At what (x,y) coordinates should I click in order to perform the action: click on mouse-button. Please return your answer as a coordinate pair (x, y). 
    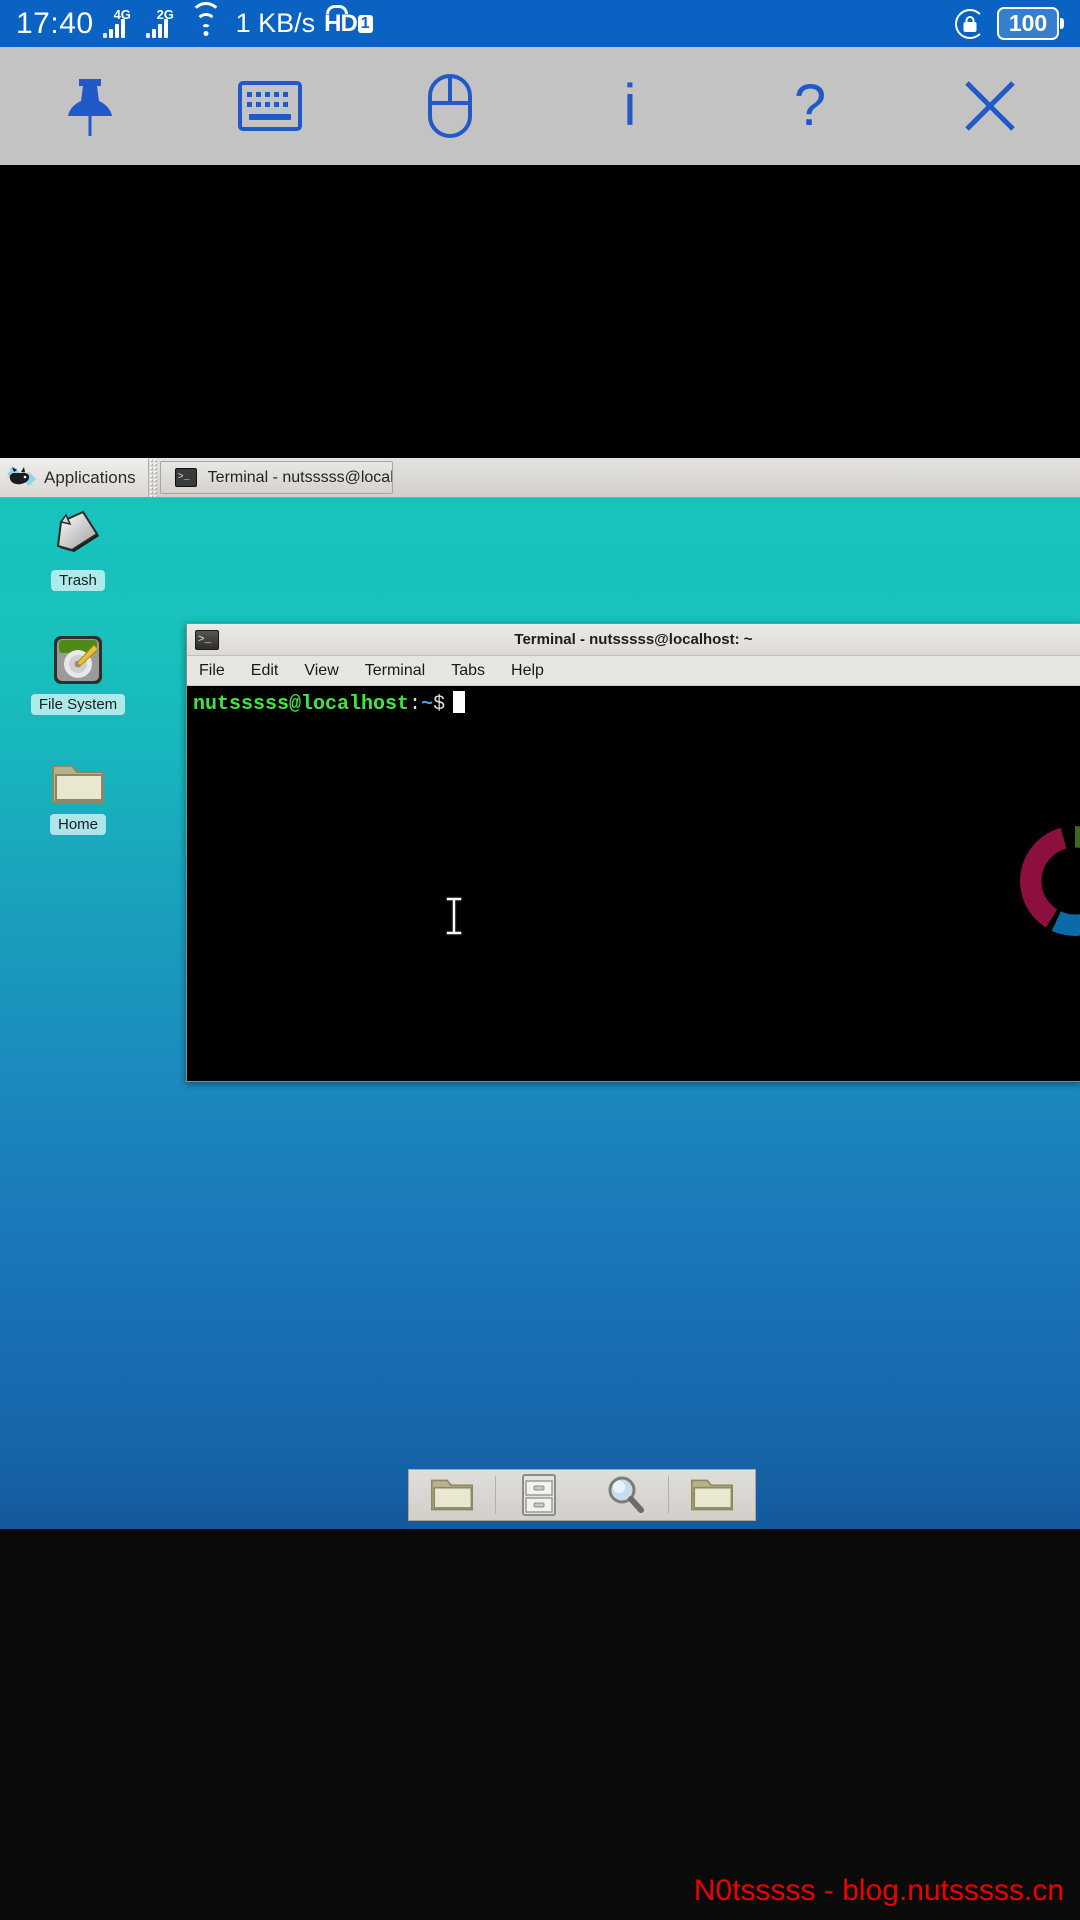
    Looking at the image, I should click on (450, 106).